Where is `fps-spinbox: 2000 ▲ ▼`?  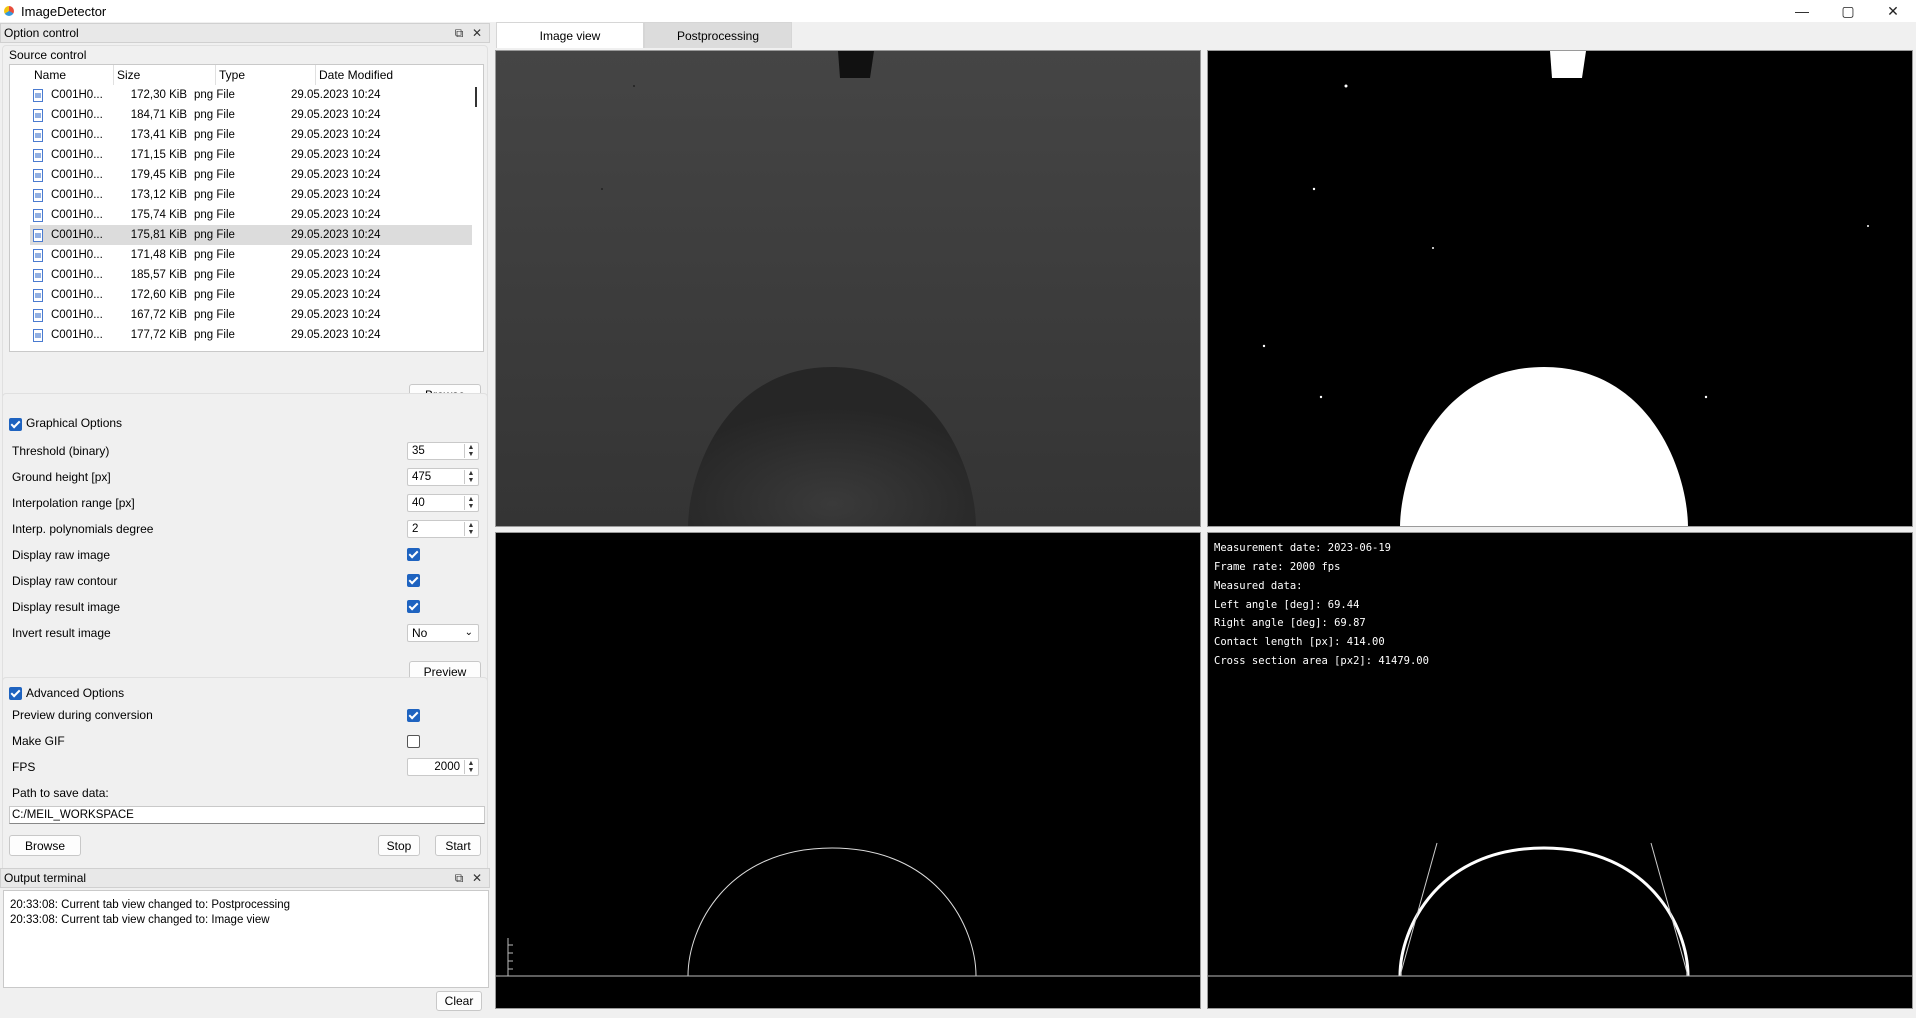
fps-spinbox: 2000 ▲ ▼ is located at coordinates (443, 767).